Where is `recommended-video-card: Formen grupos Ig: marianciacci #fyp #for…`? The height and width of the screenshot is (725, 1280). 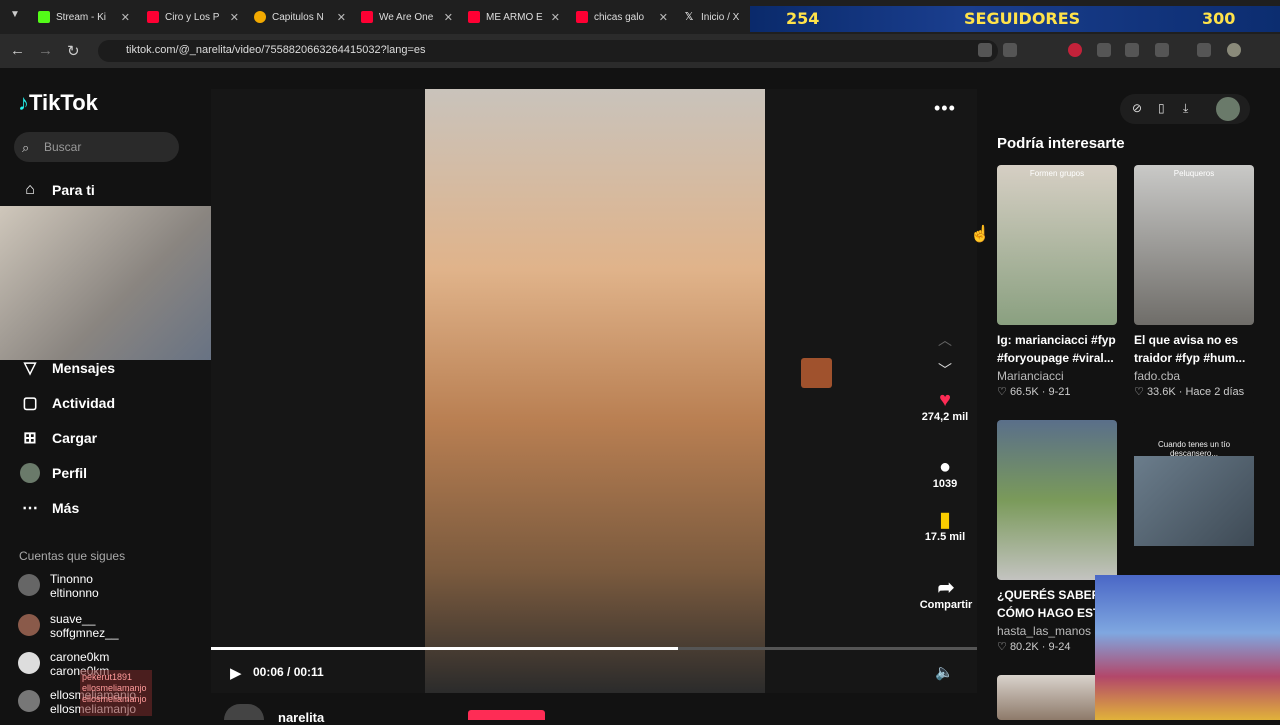 recommended-video-card: Formen grupos Ig: marianciacci #fyp #for… is located at coordinates (1057, 281).